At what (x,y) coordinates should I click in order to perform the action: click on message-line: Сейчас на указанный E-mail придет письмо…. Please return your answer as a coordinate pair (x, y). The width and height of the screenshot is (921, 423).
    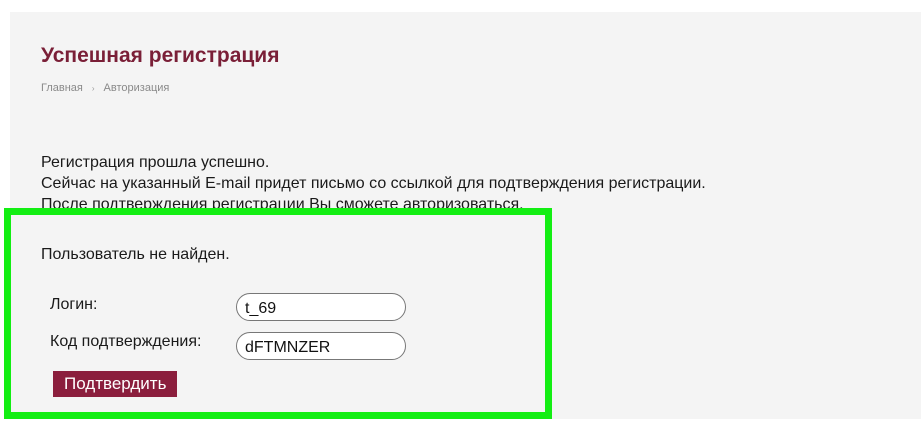
    Looking at the image, I should click on (373, 183).